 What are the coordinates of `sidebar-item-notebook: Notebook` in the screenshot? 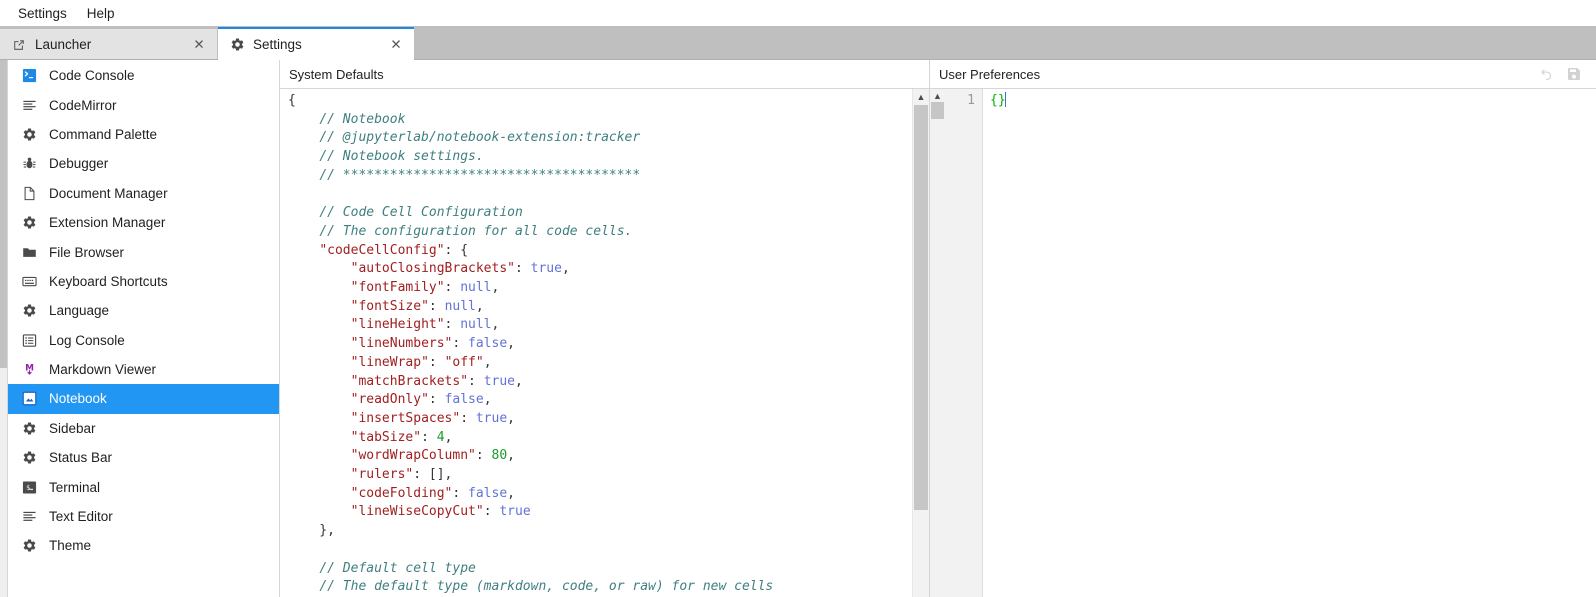 It's located at (143, 399).